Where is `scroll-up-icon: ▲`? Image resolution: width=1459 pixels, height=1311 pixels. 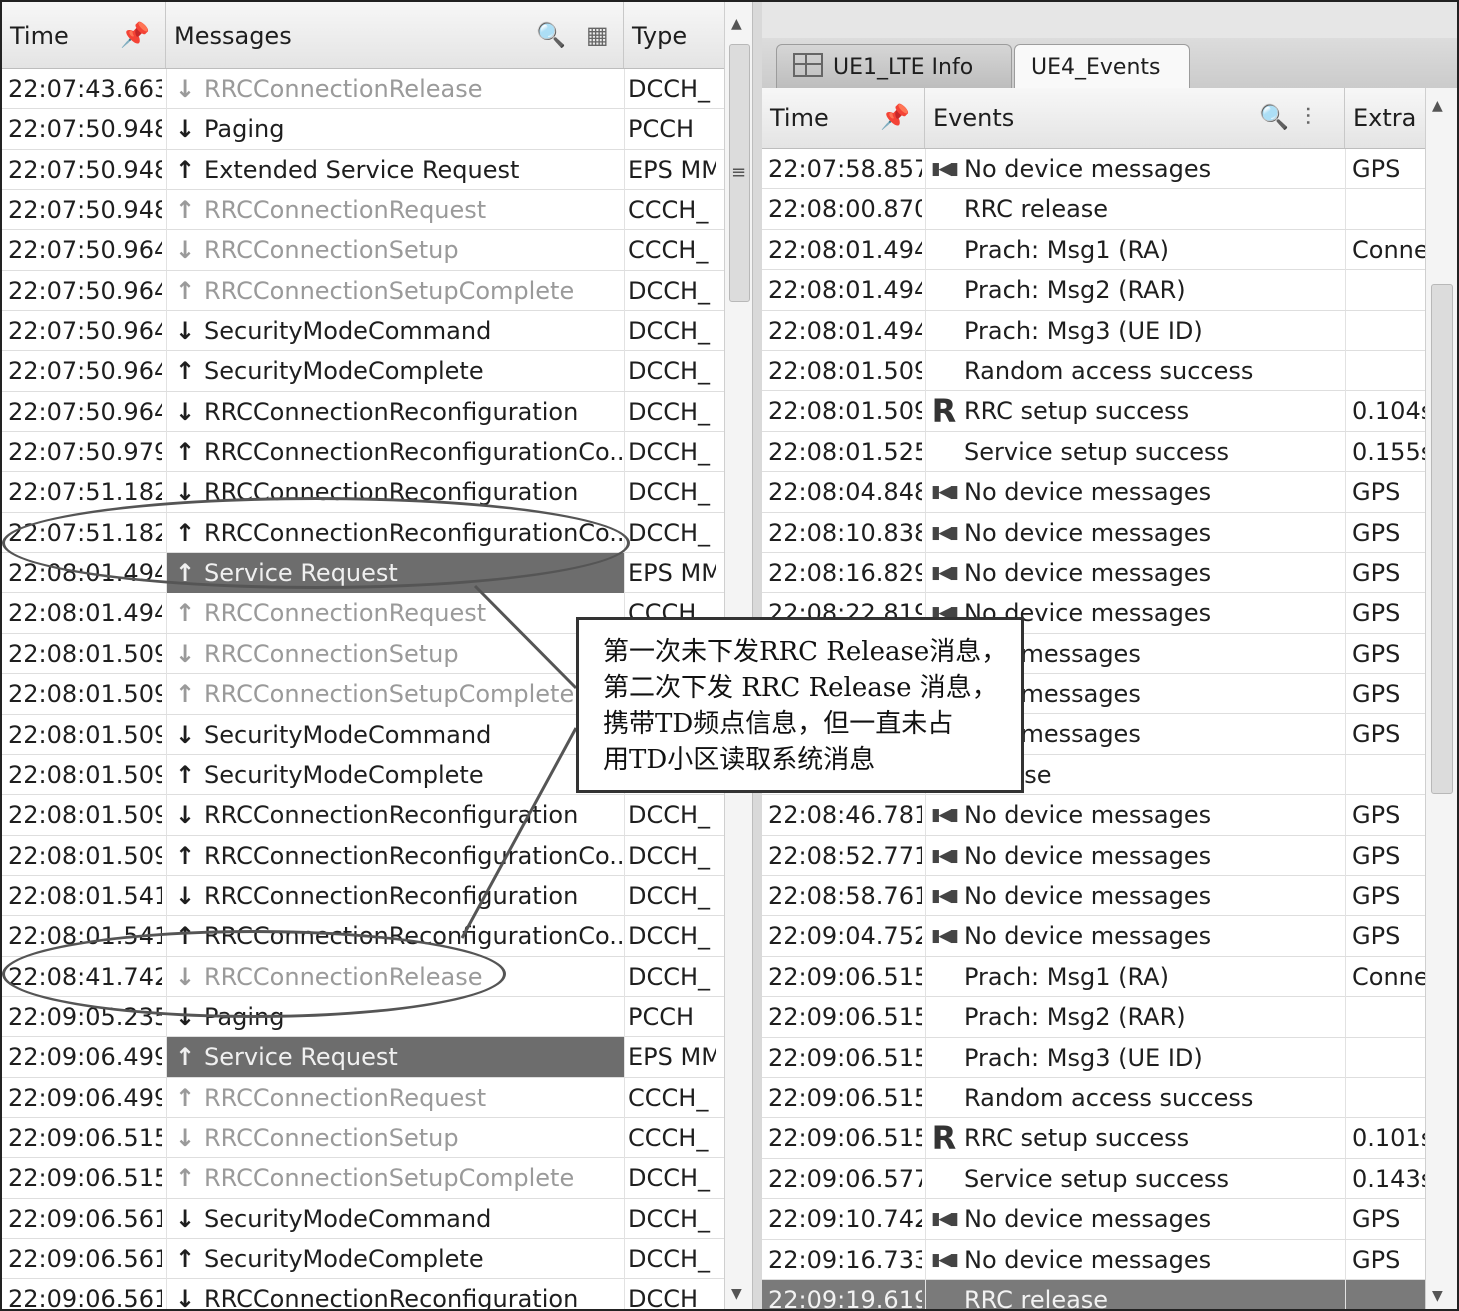 scroll-up-icon: ▲ is located at coordinates (736, 24).